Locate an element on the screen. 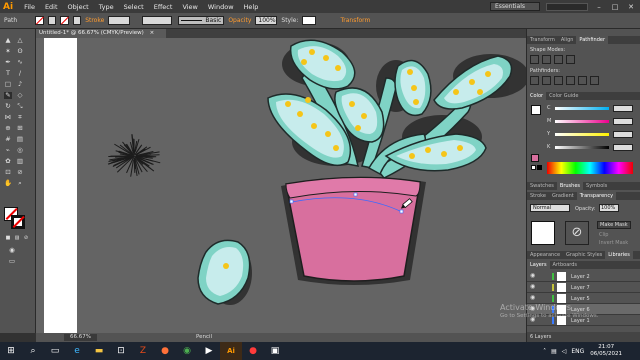 The width and height of the screenshot is (640, 360). tab-artboards: Artboards is located at coordinates (565, 265).